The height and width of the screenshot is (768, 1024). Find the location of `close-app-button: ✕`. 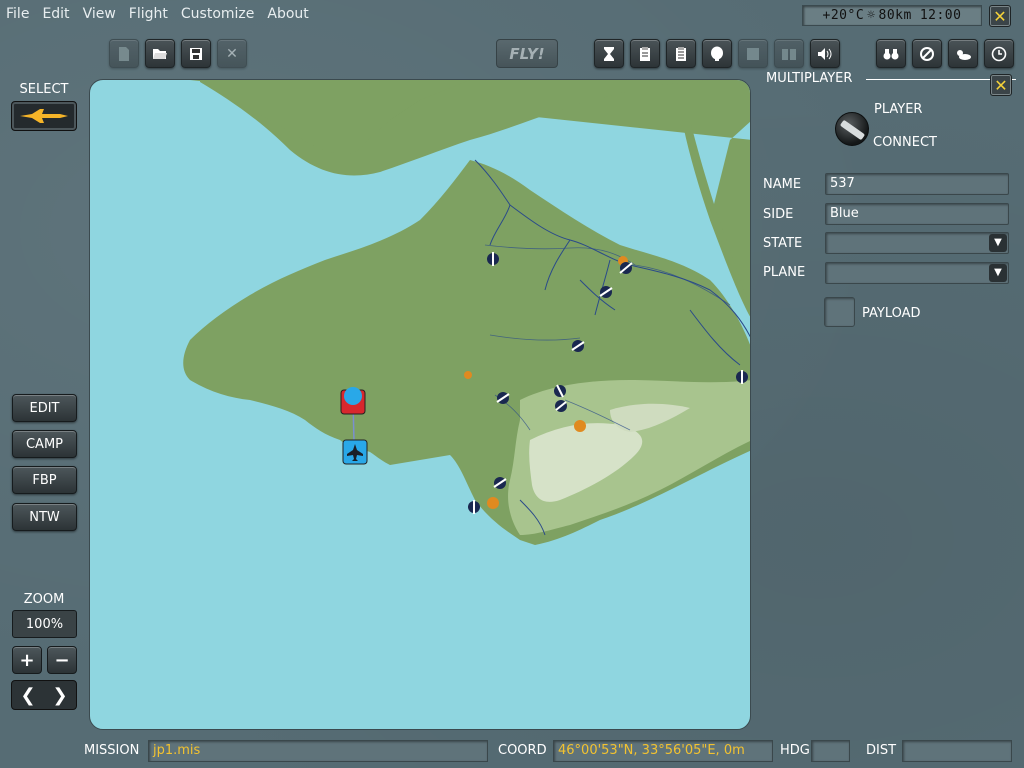

close-app-button: ✕ is located at coordinates (1000, 16).